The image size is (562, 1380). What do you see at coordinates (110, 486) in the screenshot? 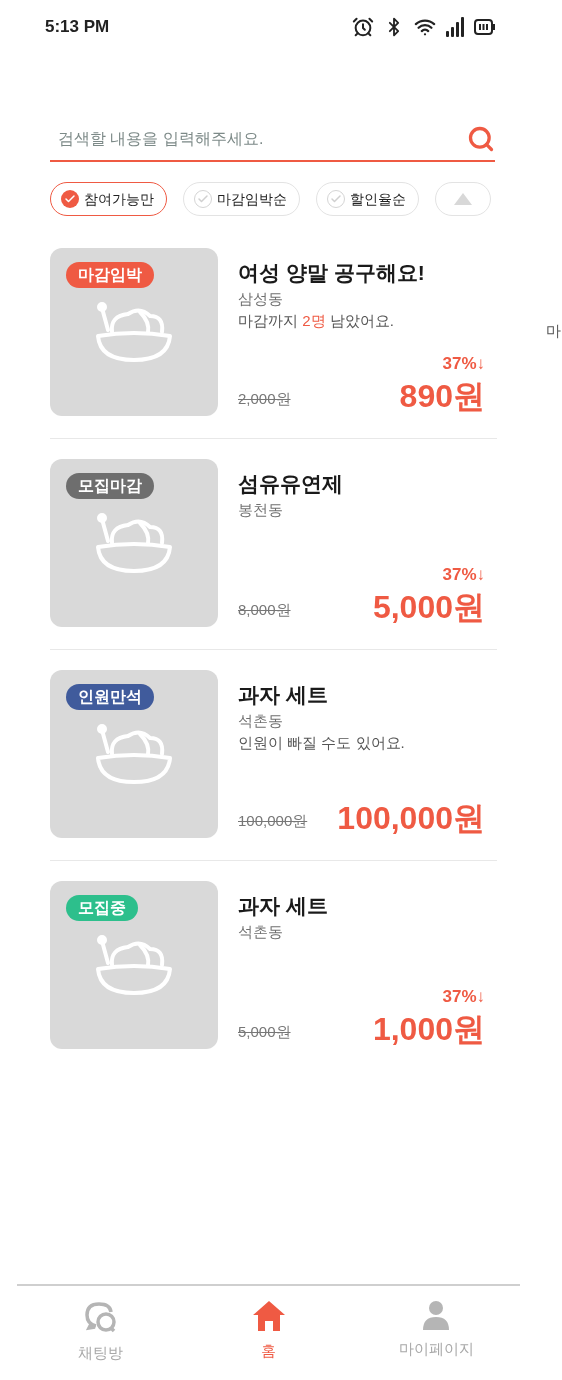
I see `status-tag: 모집마감` at bounding box center [110, 486].